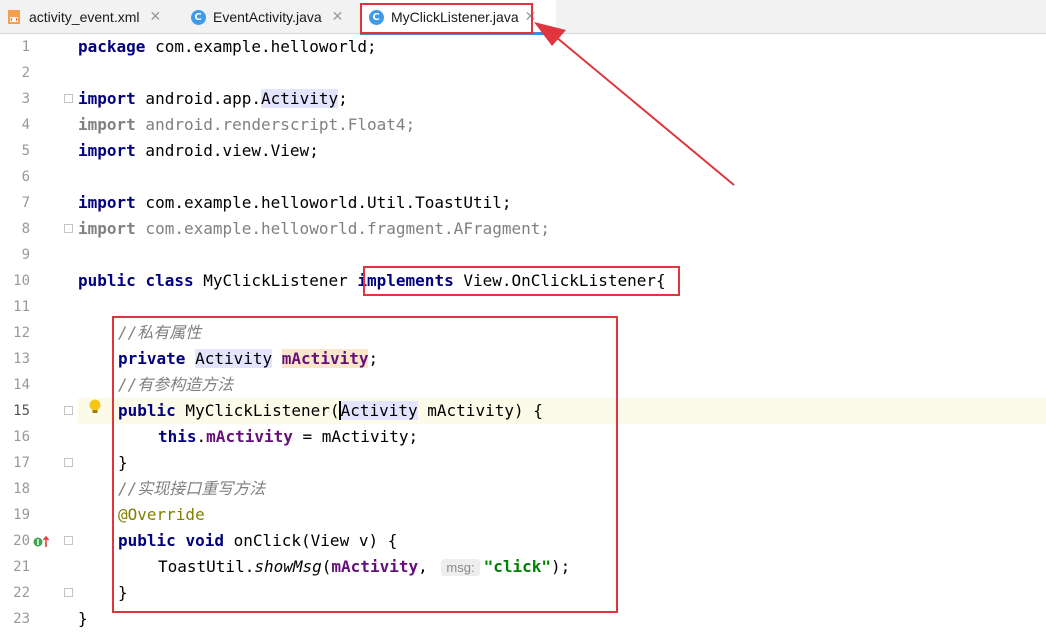 The image size is (1046, 632). What do you see at coordinates (25, 151) in the screenshot?
I see `line-number: 5` at bounding box center [25, 151].